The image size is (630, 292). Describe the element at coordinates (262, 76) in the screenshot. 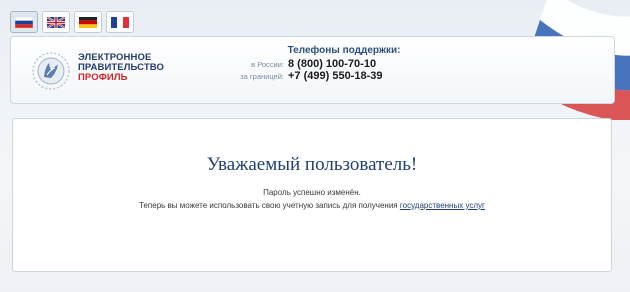

I see `phone-label-abroad: за границей:` at that location.